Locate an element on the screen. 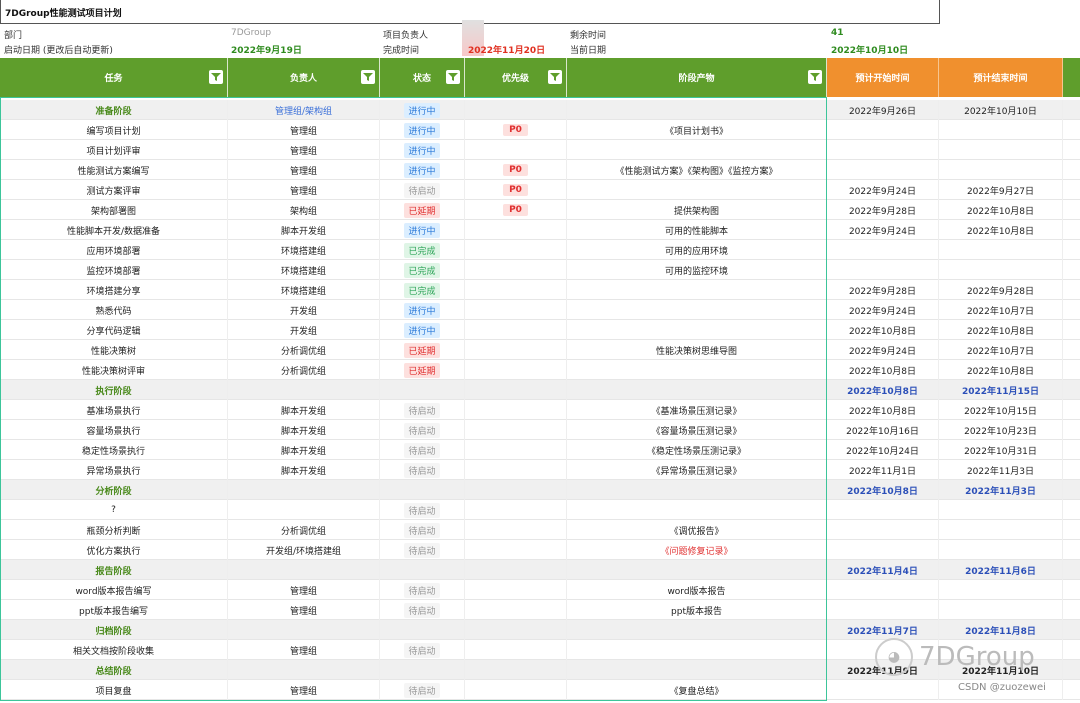 The height and width of the screenshot is (703, 1080). finish-value: 2022年11月20日 is located at coordinates (506, 49).